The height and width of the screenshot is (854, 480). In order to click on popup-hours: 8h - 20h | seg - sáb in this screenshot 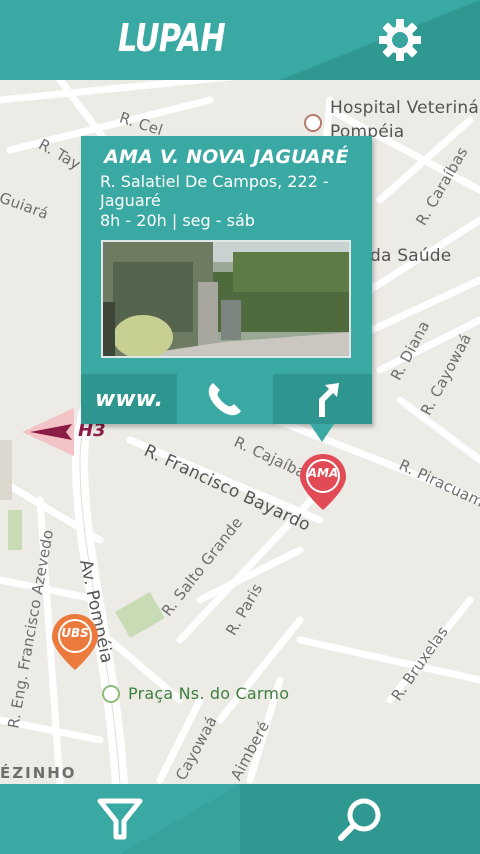, I will do `click(177, 220)`.